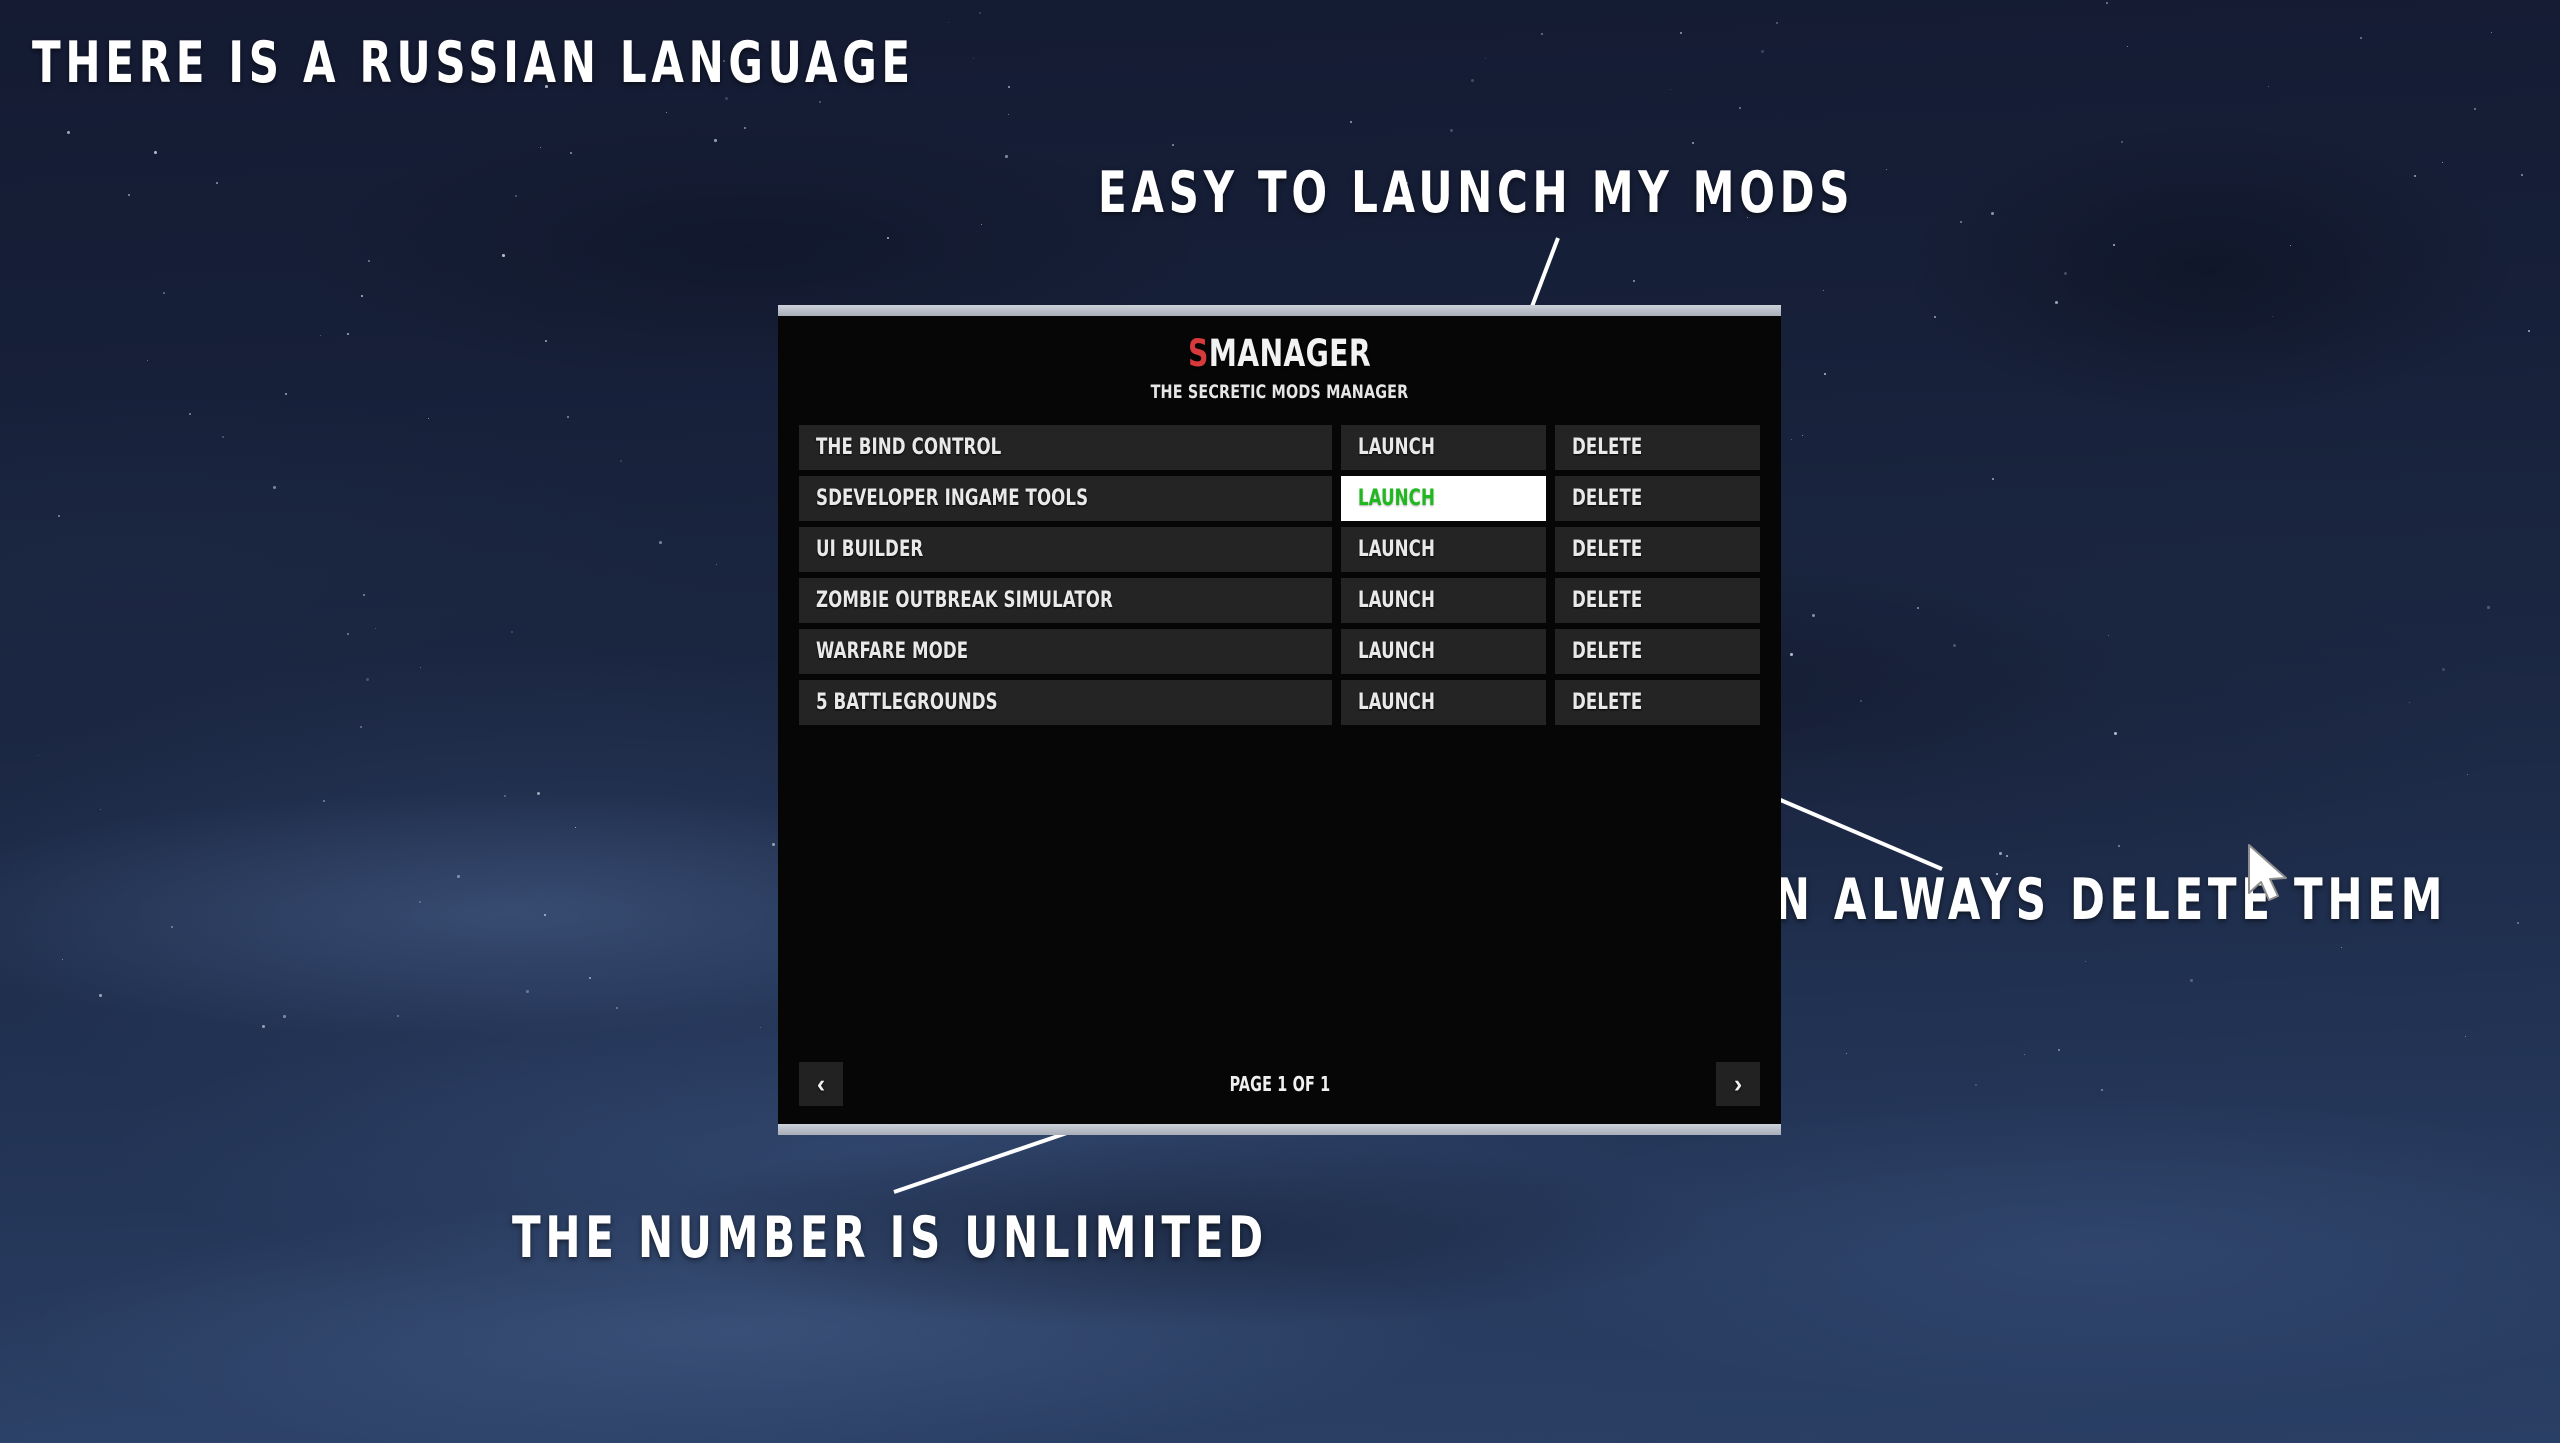 Image resolution: width=2560 pixels, height=1443 pixels. I want to click on annotation-russian-language: THERE IS A RUSSIAN LANGUAGE, so click(473, 63).